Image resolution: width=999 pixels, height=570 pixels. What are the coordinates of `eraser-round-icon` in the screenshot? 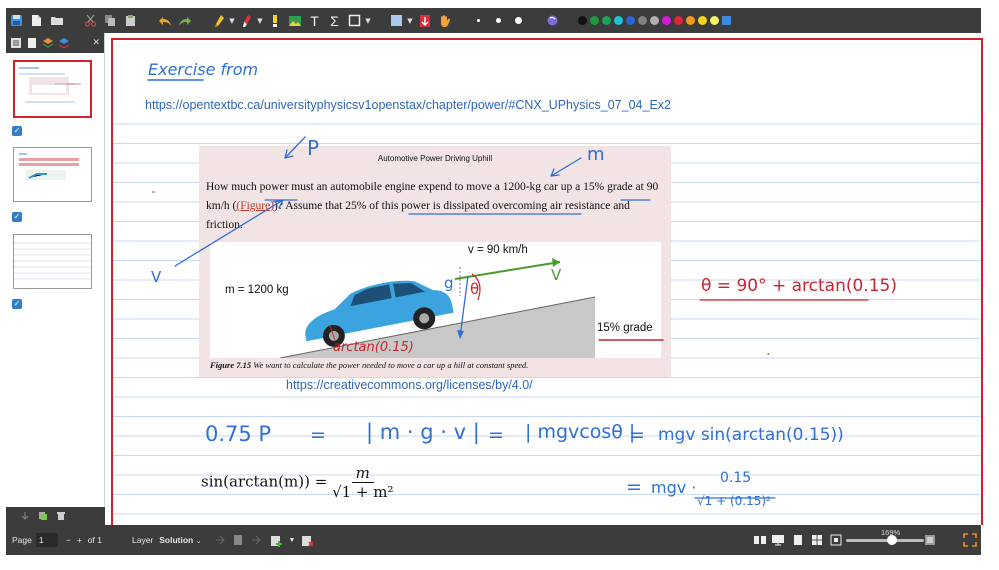 It's located at (552, 20).